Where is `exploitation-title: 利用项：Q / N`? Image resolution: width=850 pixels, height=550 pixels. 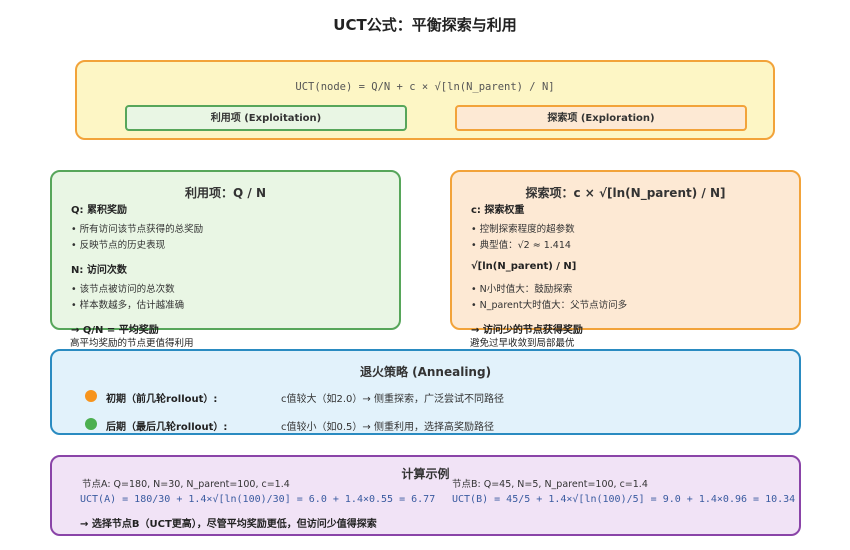 exploitation-title: 利用项：Q / N is located at coordinates (225, 193).